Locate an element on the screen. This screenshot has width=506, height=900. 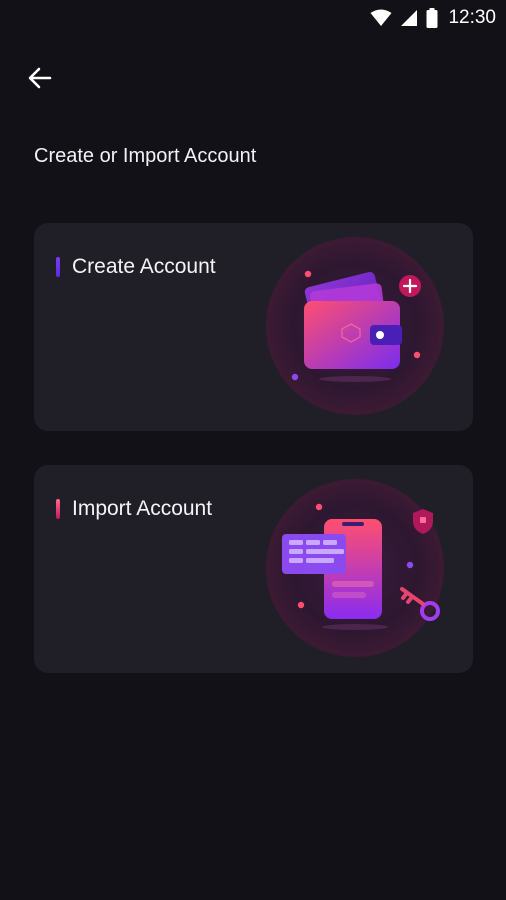
back-button is located at coordinates (40, 78).